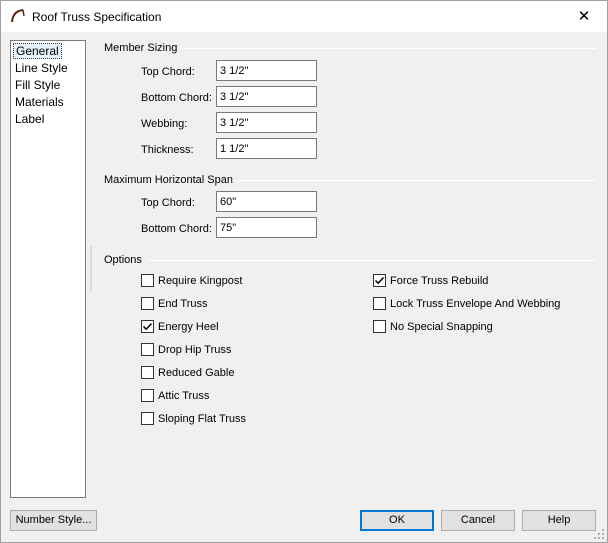  I want to click on title-bar: Roof Truss Specification ✕, so click(304, 16).